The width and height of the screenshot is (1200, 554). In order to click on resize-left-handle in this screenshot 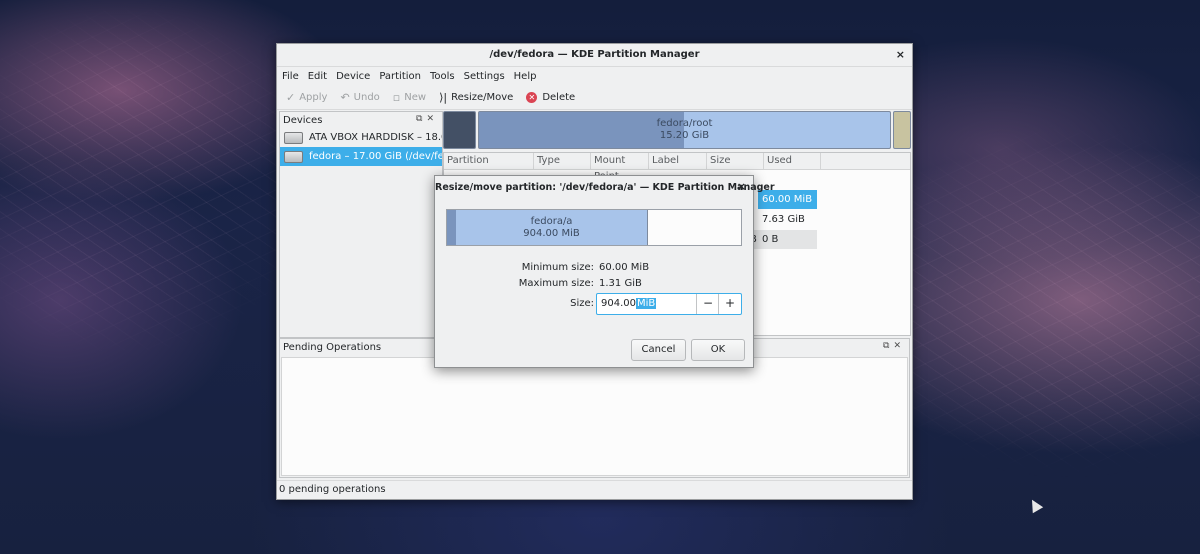, I will do `click(451, 227)`.